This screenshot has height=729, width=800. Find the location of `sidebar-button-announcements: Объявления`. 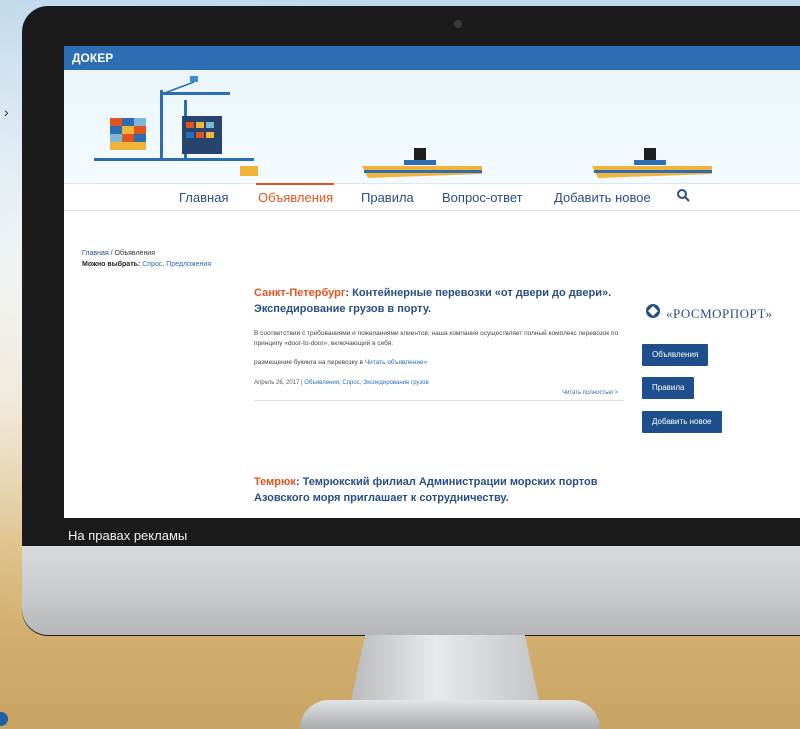

sidebar-button-announcements: Объявления is located at coordinates (675, 355).